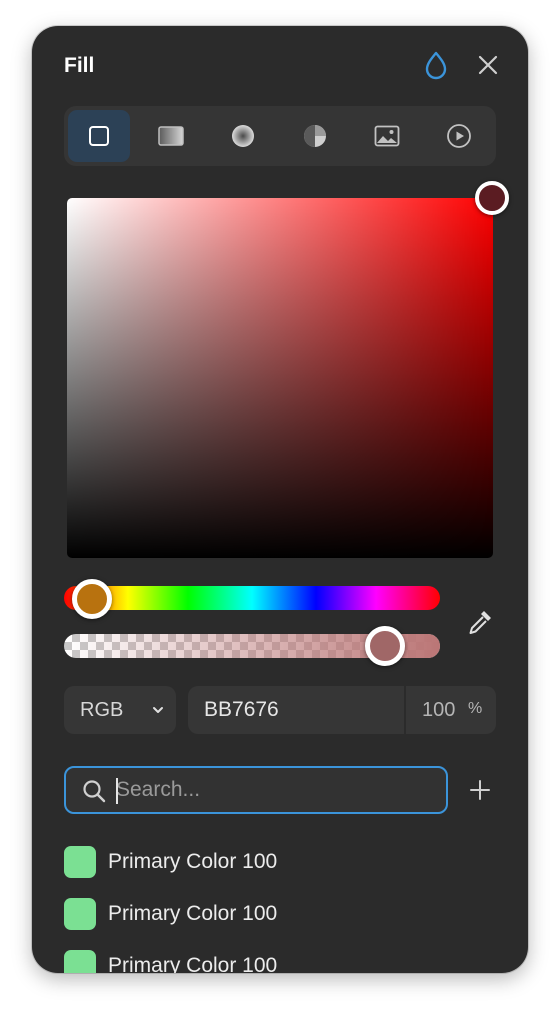 Image resolution: width=560 pixels, height=1012 pixels. I want to click on water-drop-icon, so click(436, 65).